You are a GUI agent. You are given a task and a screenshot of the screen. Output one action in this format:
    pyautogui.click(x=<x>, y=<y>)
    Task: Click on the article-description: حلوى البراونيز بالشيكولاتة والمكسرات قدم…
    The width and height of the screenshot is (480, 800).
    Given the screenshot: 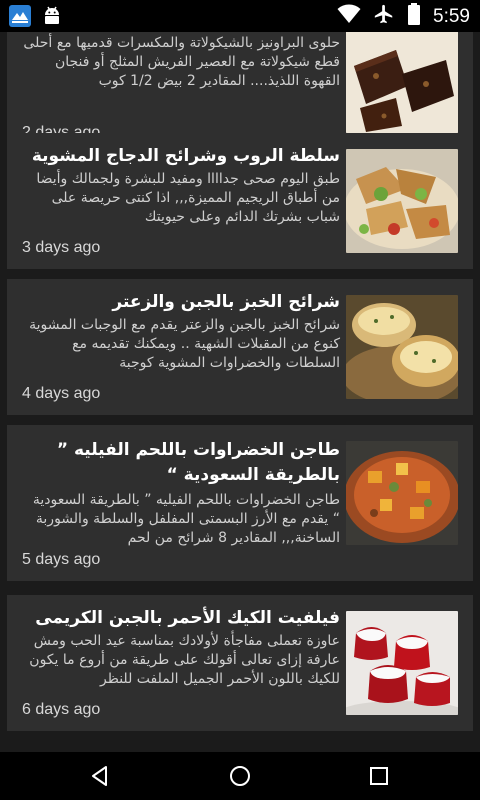 What is the action you would take?
    pyautogui.click(x=181, y=62)
    